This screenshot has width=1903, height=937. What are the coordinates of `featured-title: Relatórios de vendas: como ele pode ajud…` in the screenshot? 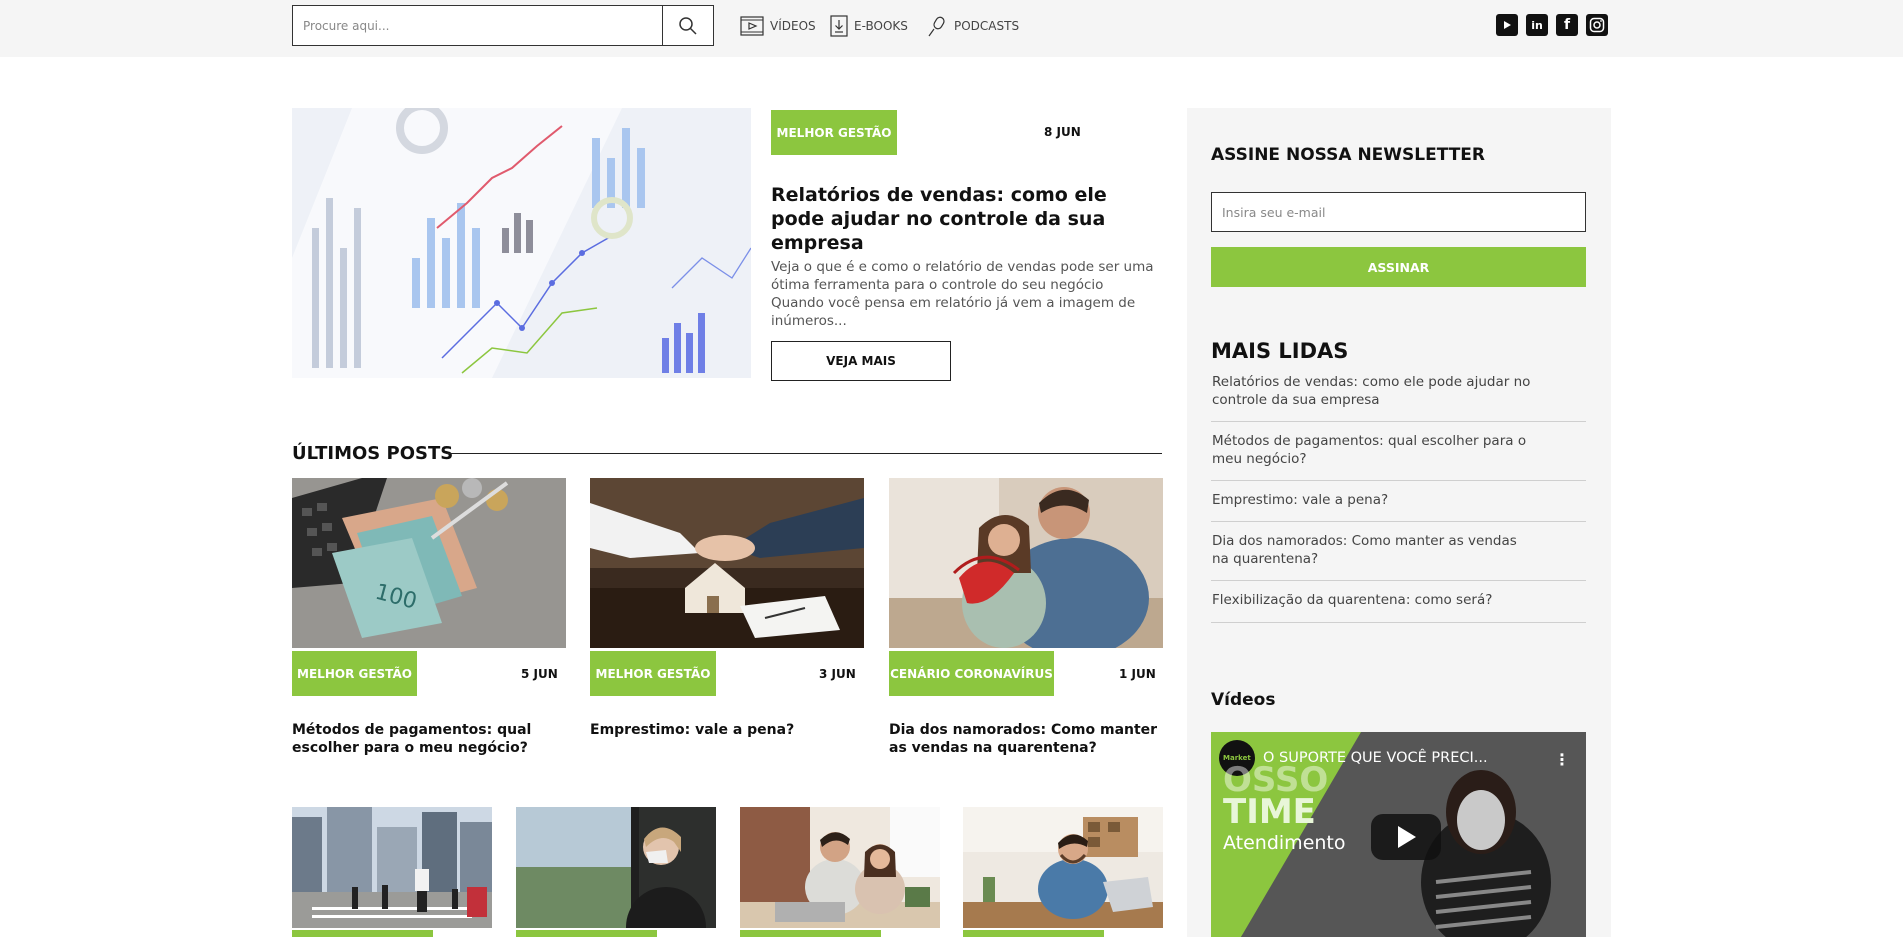 It's located at (961, 219).